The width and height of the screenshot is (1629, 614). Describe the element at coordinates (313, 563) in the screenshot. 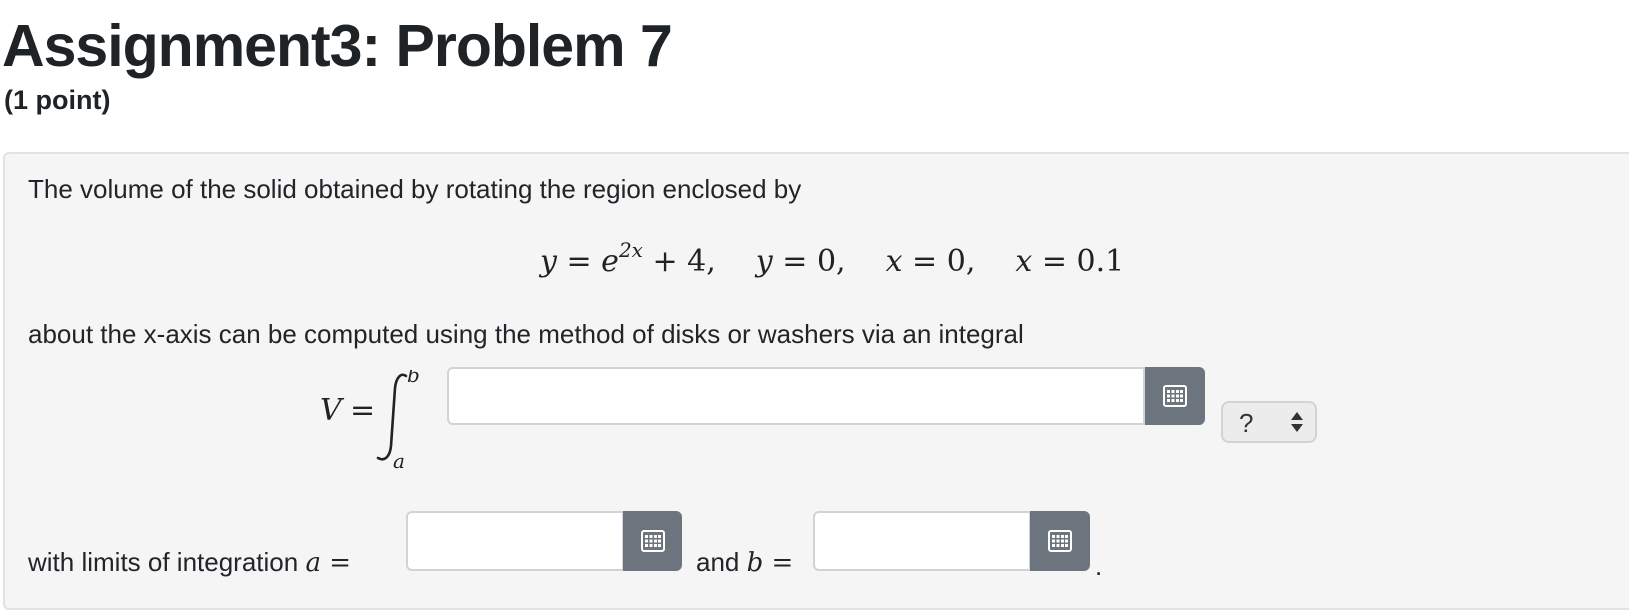

I see `limit-a-variable: a` at that location.